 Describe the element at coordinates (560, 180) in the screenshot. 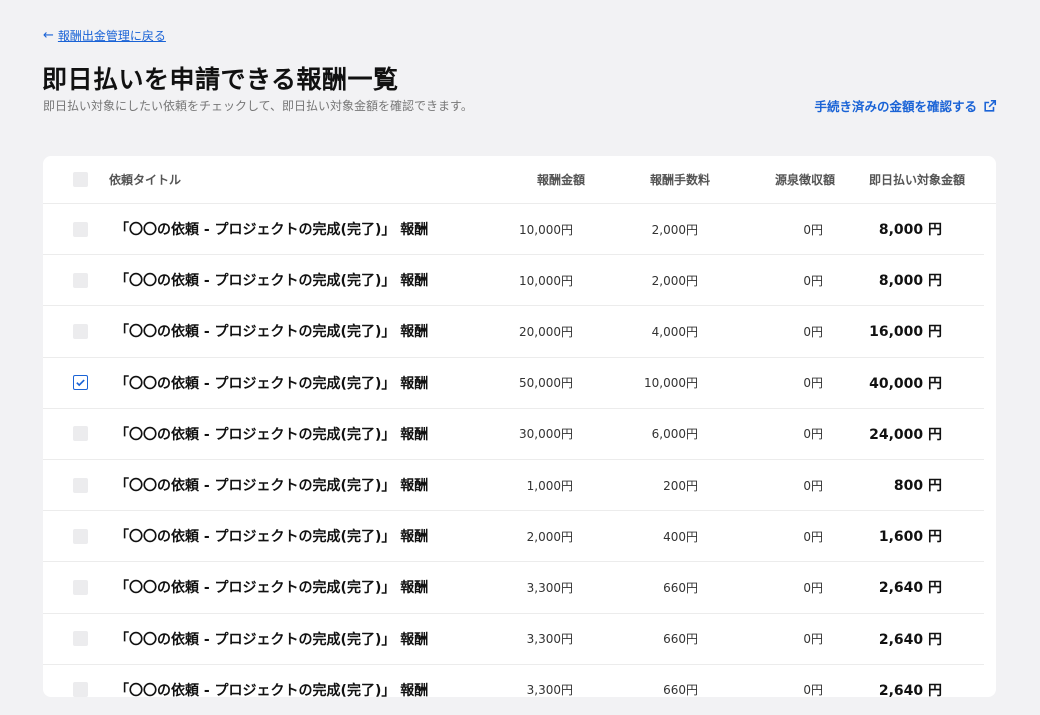

I see `col-header-amount: 報酬金額` at that location.